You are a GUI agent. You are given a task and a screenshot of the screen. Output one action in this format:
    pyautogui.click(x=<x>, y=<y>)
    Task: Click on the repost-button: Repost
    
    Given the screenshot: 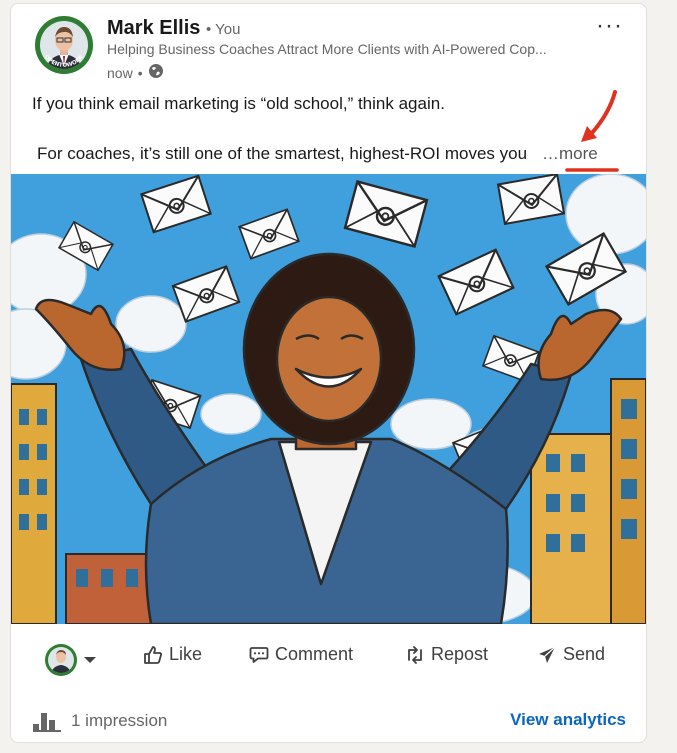 What is the action you would take?
    pyautogui.click(x=446, y=654)
    